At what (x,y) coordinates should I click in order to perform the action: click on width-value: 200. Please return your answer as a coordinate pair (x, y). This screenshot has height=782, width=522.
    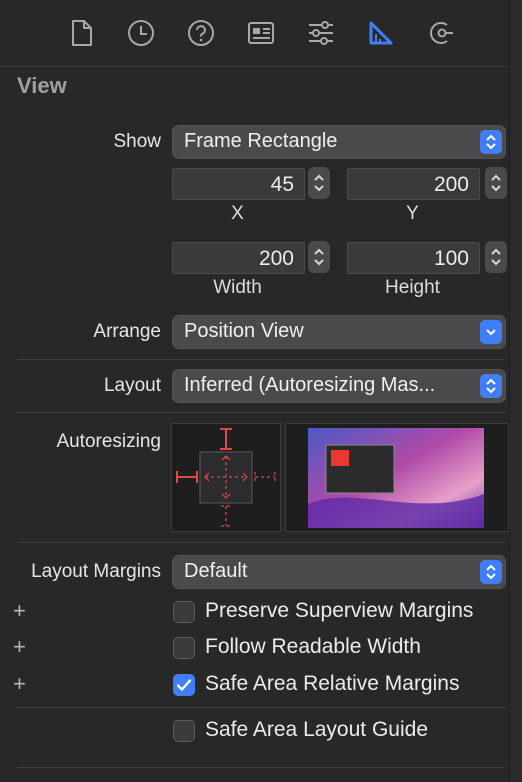
    Looking at the image, I should click on (276, 258).